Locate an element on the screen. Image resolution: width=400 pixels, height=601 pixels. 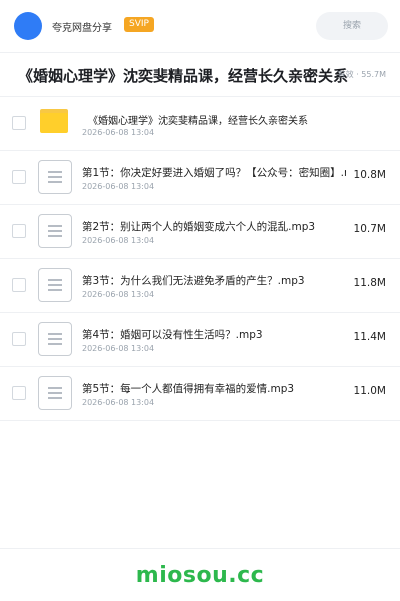
item-size: 11.0M is located at coordinates (369, 391).